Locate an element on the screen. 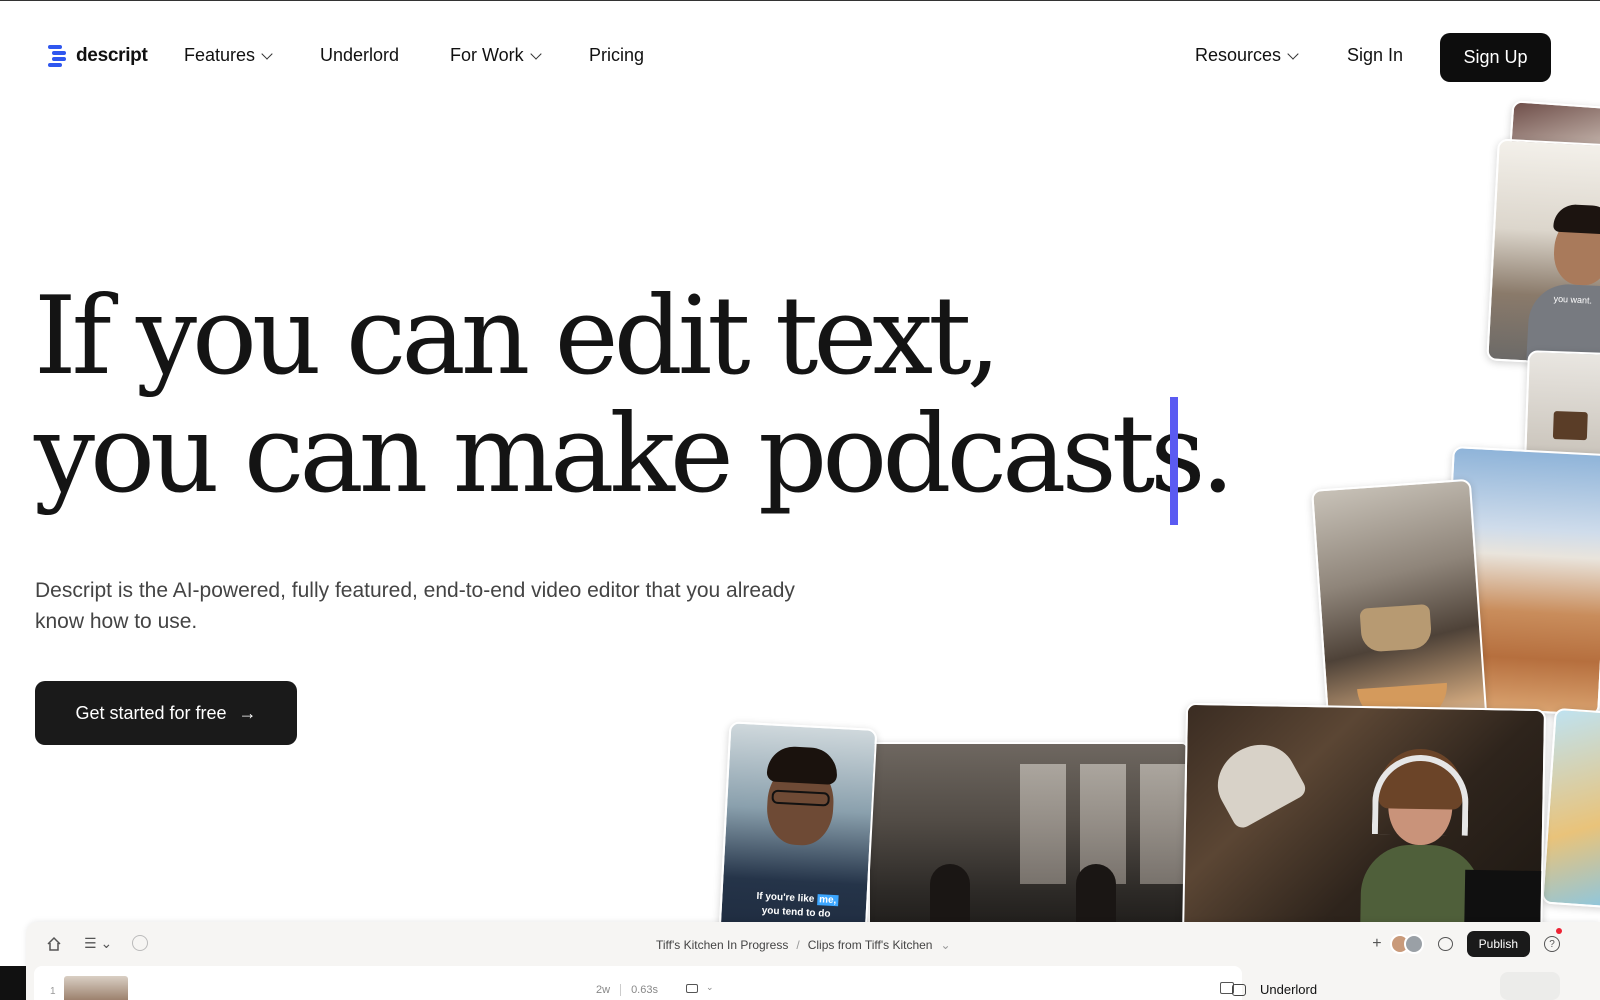  layout-icon is located at coordinates (692, 988).